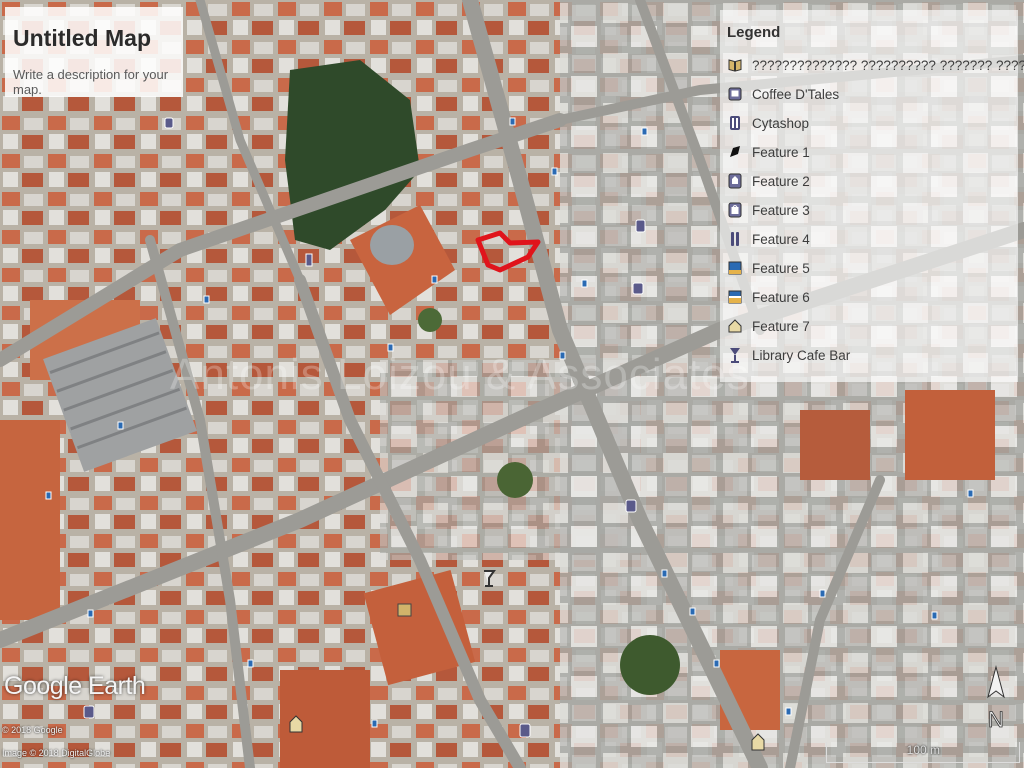  Describe the element at coordinates (735, 181) in the screenshot. I see `pin-icon` at that location.